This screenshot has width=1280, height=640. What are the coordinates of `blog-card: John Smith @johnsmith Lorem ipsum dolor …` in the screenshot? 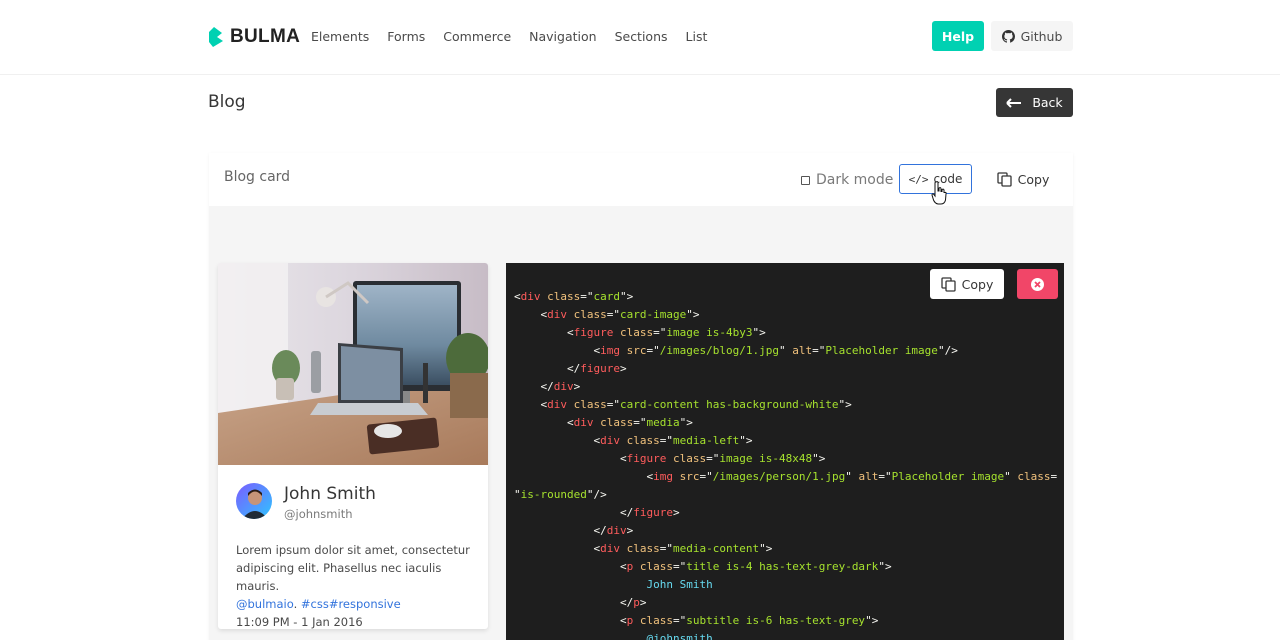 It's located at (353, 446).